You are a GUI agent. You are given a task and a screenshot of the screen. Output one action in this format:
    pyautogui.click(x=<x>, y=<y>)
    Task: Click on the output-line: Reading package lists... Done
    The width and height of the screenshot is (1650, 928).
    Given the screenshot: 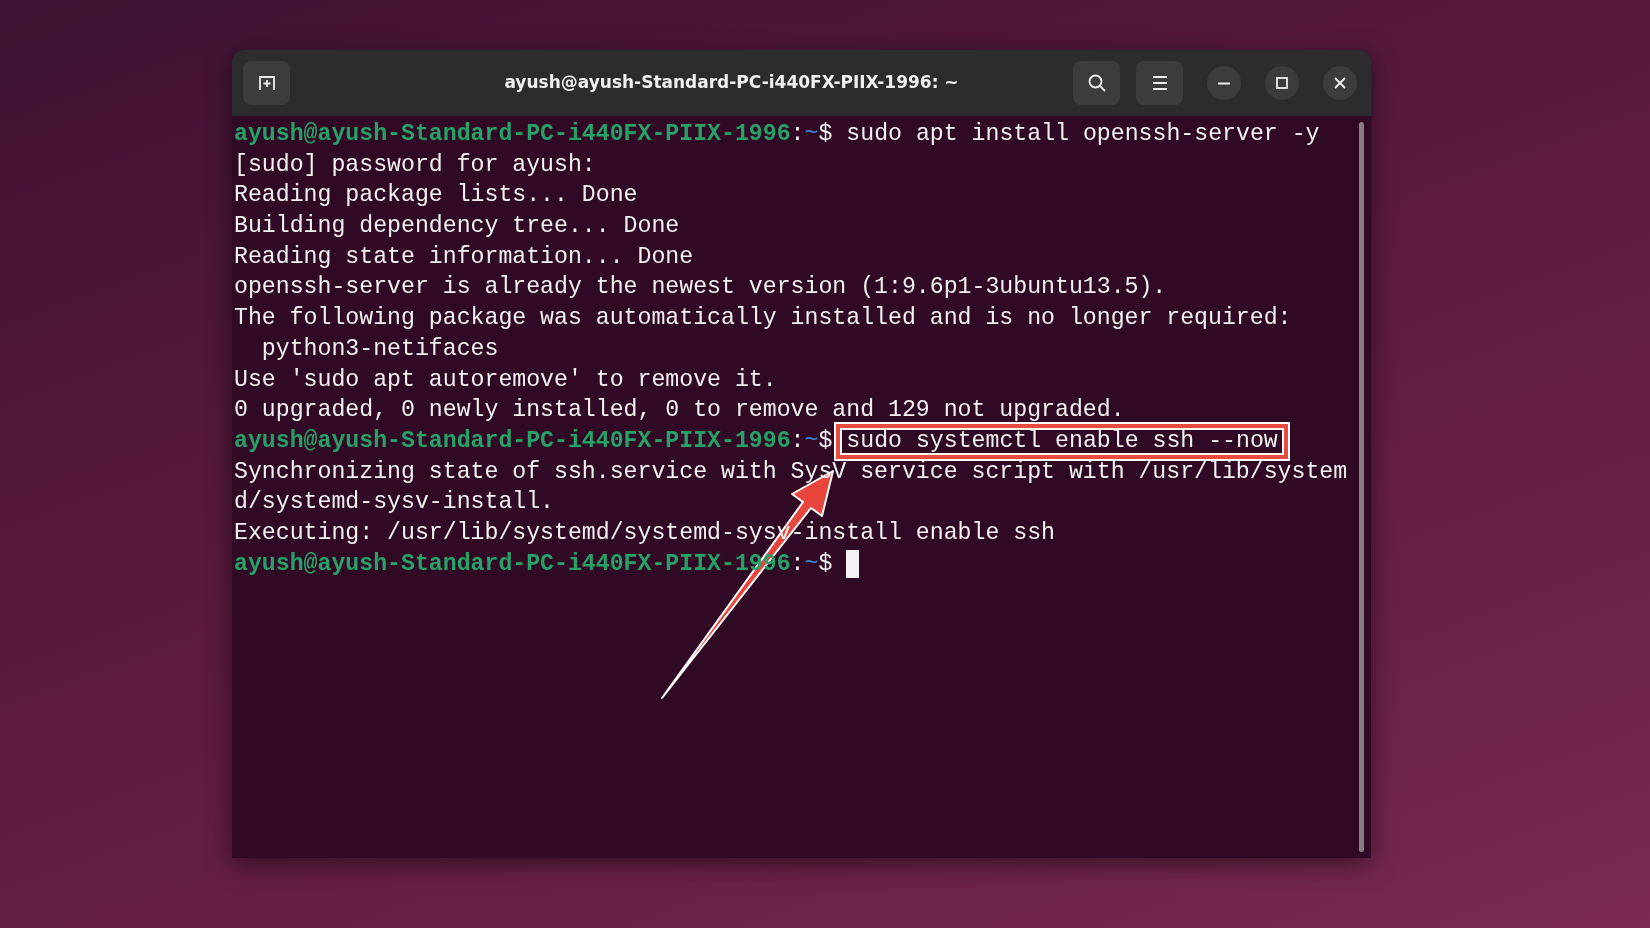 What is the action you would take?
    pyautogui.click(x=436, y=196)
    